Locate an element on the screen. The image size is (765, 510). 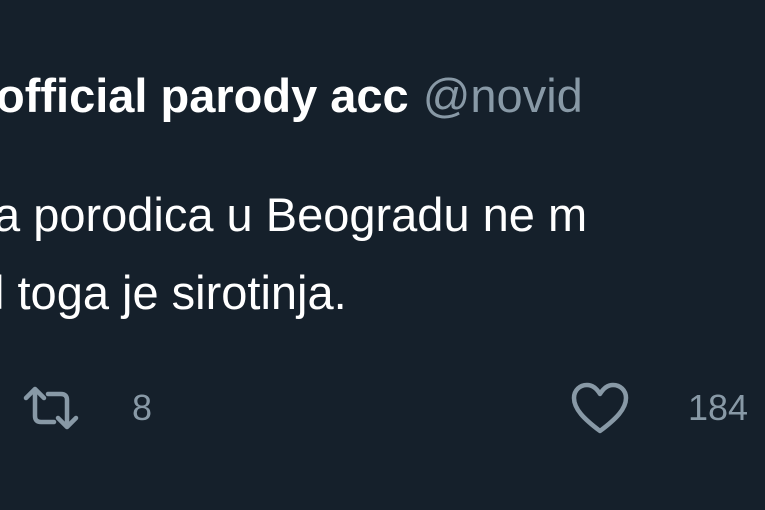
heart-icon is located at coordinates (600, 408).